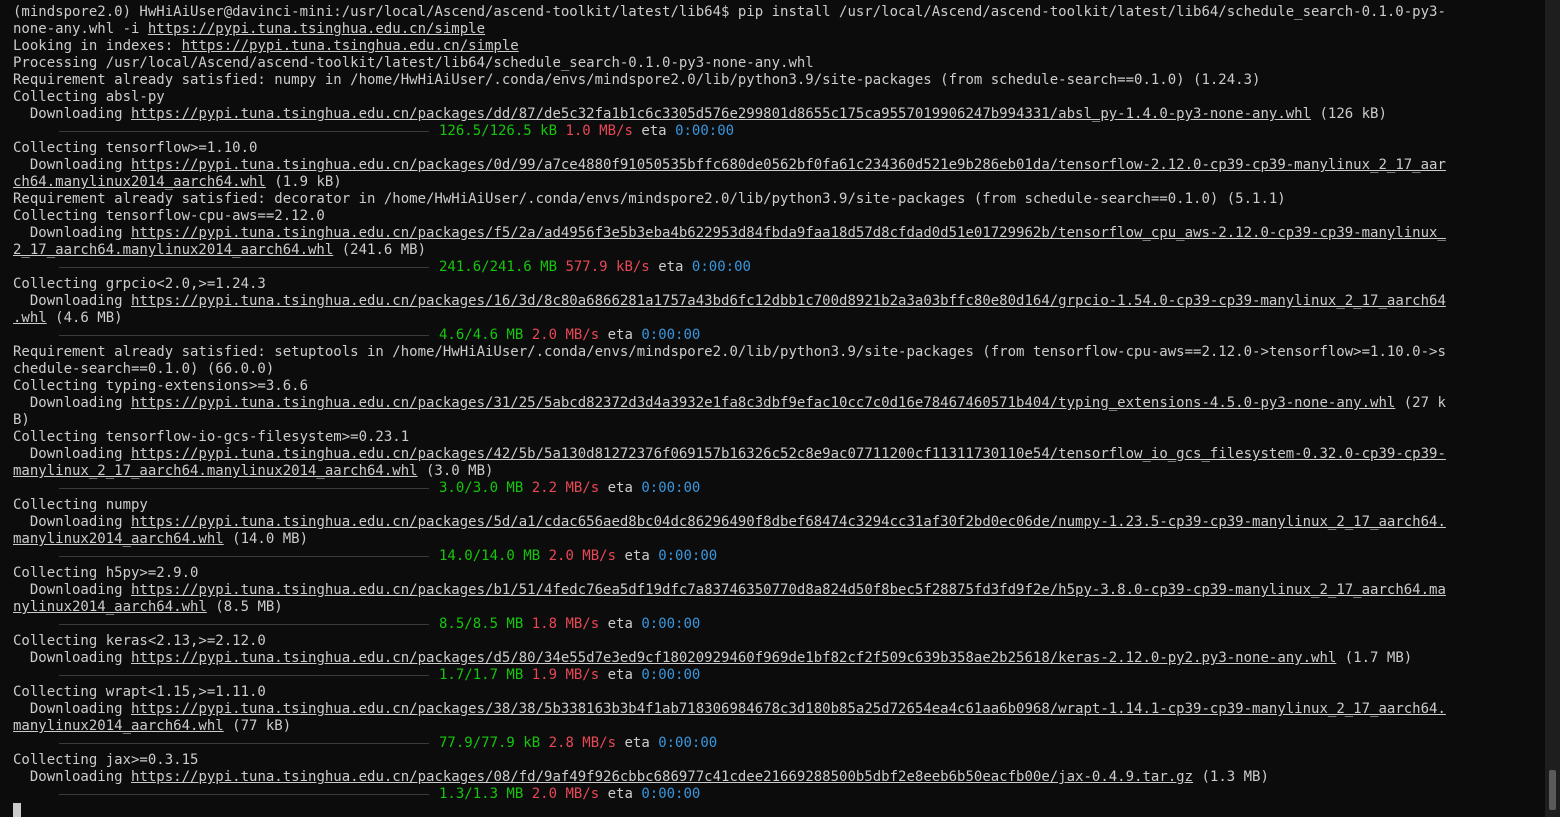  I want to click on scrollbar-thumb, so click(1552, 790).